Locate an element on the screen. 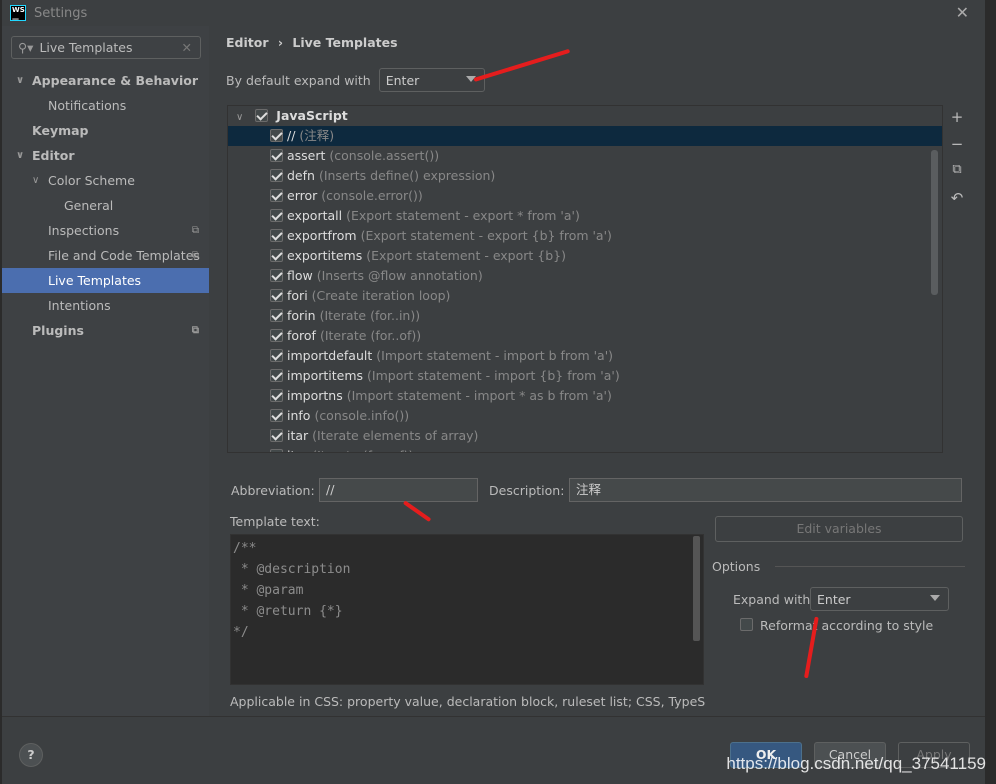  sidebar-item-label: Plugins is located at coordinates (58, 330).